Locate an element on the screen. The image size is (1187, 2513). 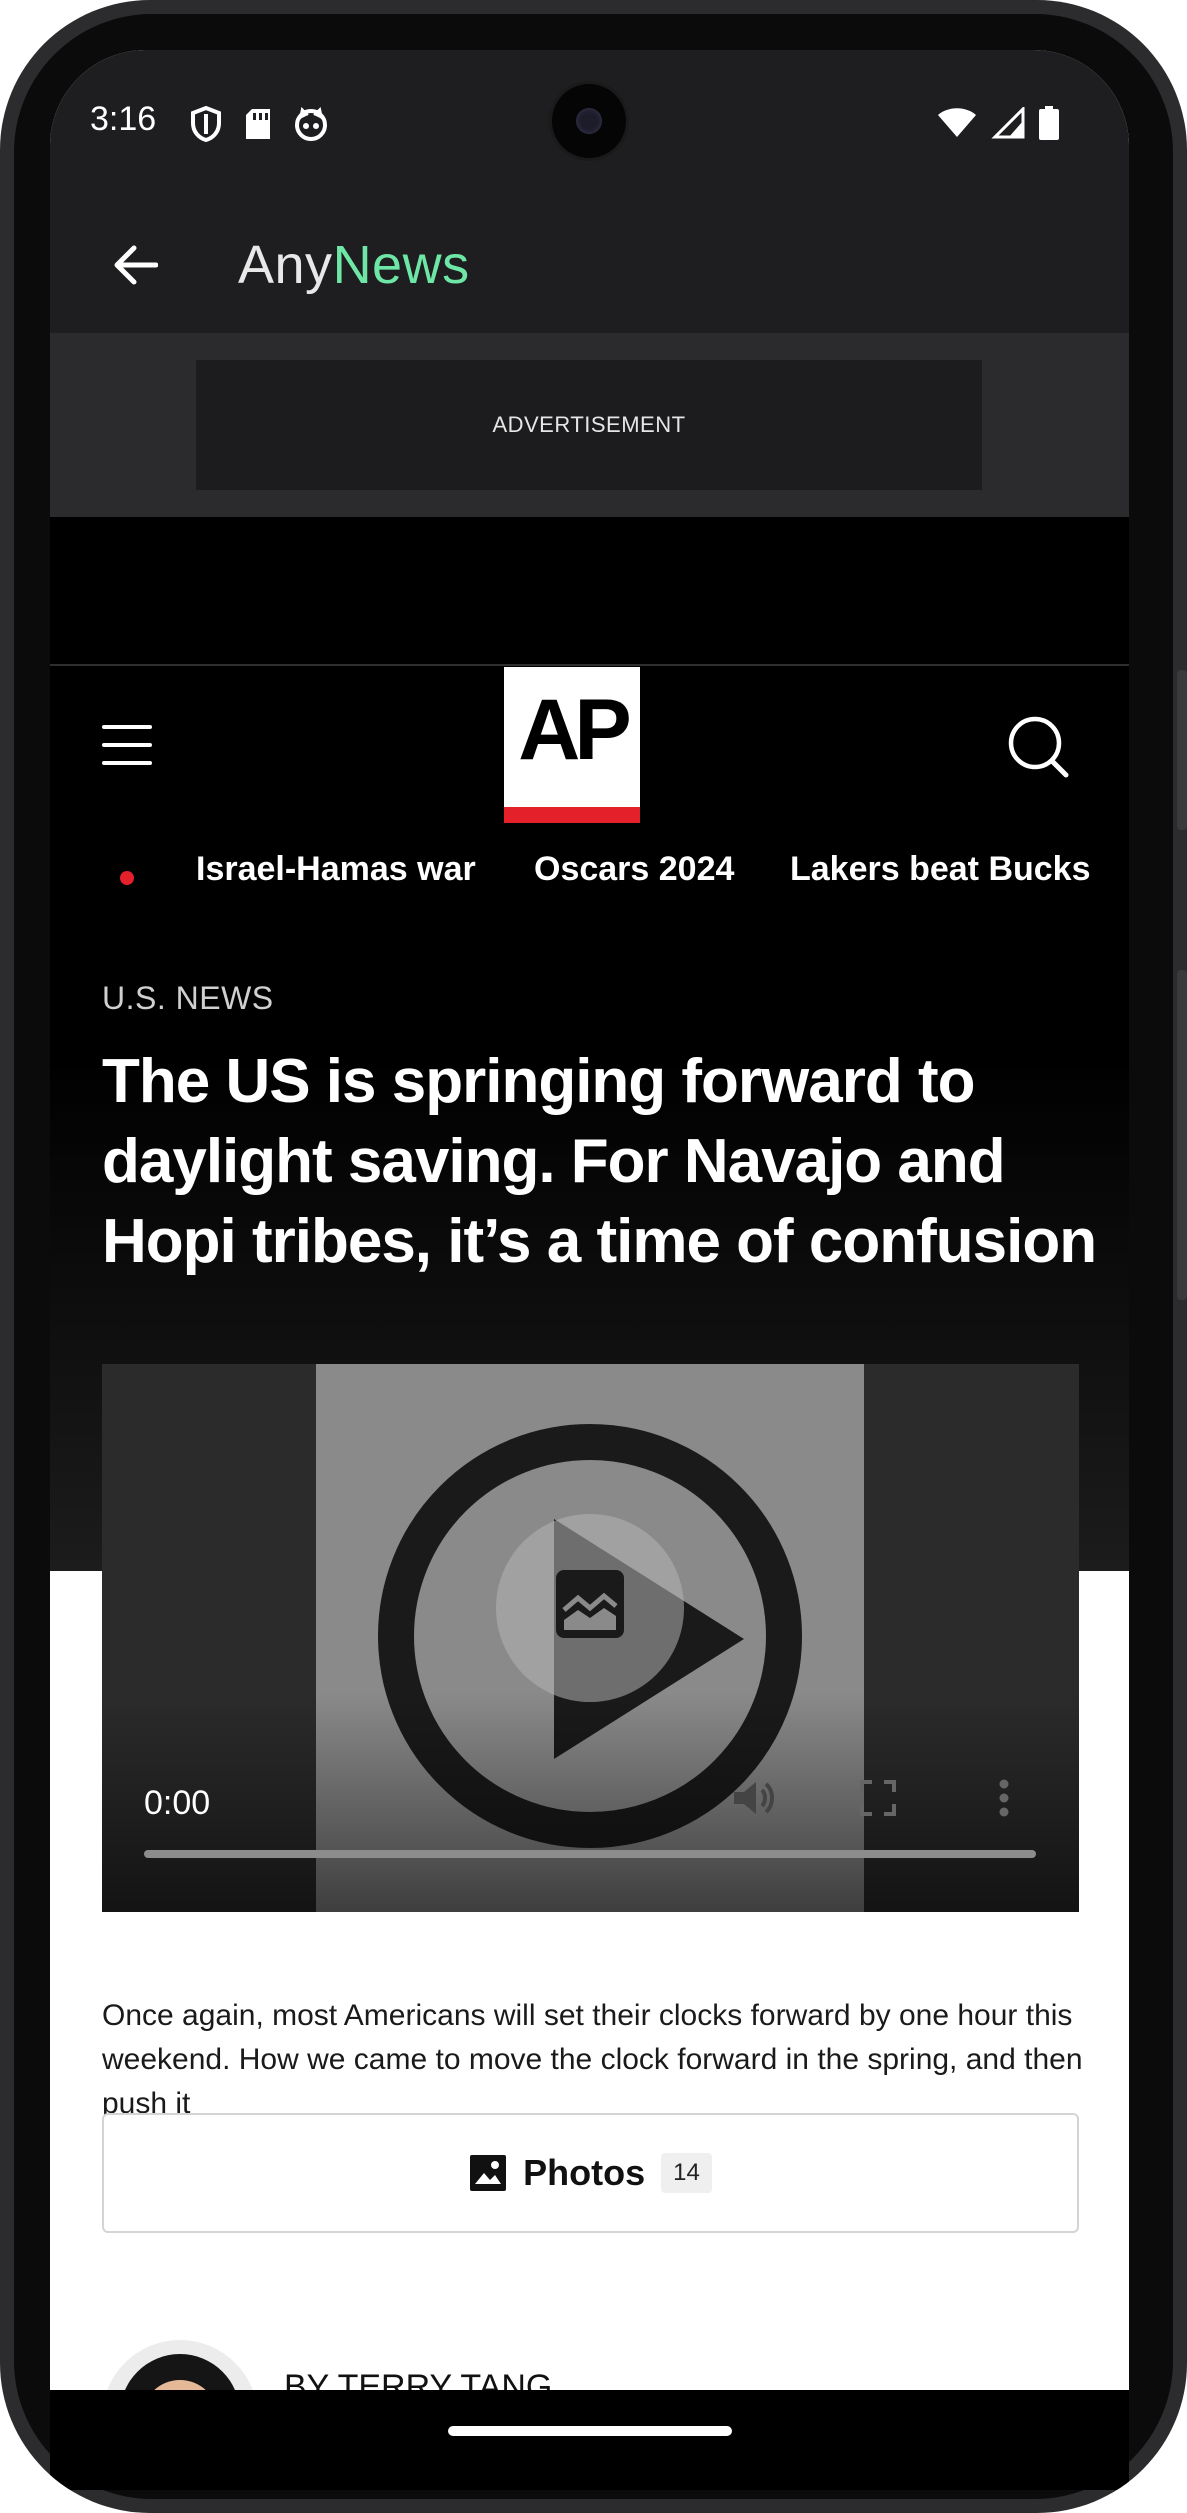
broken-image-icon is located at coordinates (590, 1604).